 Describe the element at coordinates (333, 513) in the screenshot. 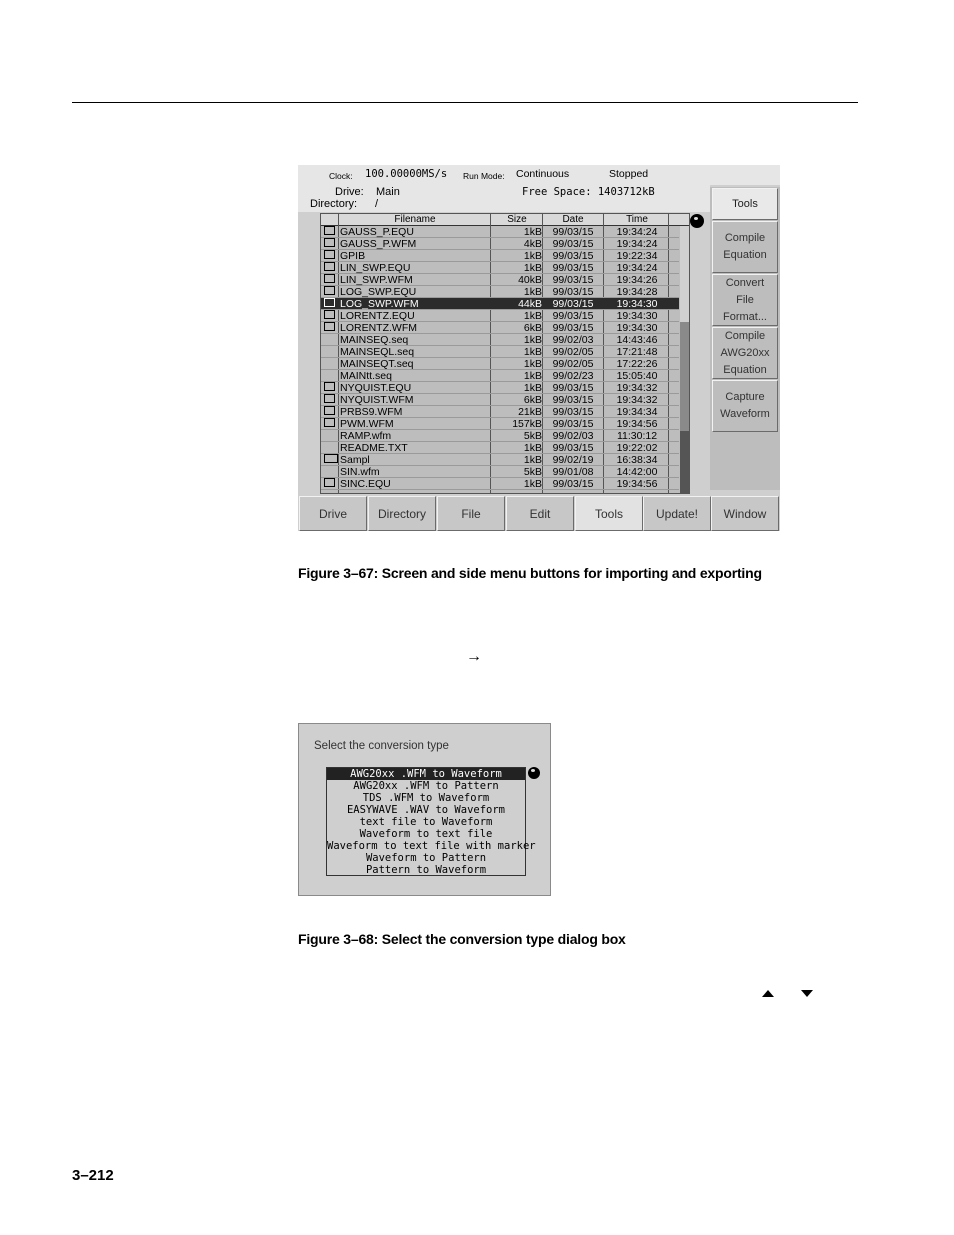

I see `bottom-button-drive: Drive` at that location.